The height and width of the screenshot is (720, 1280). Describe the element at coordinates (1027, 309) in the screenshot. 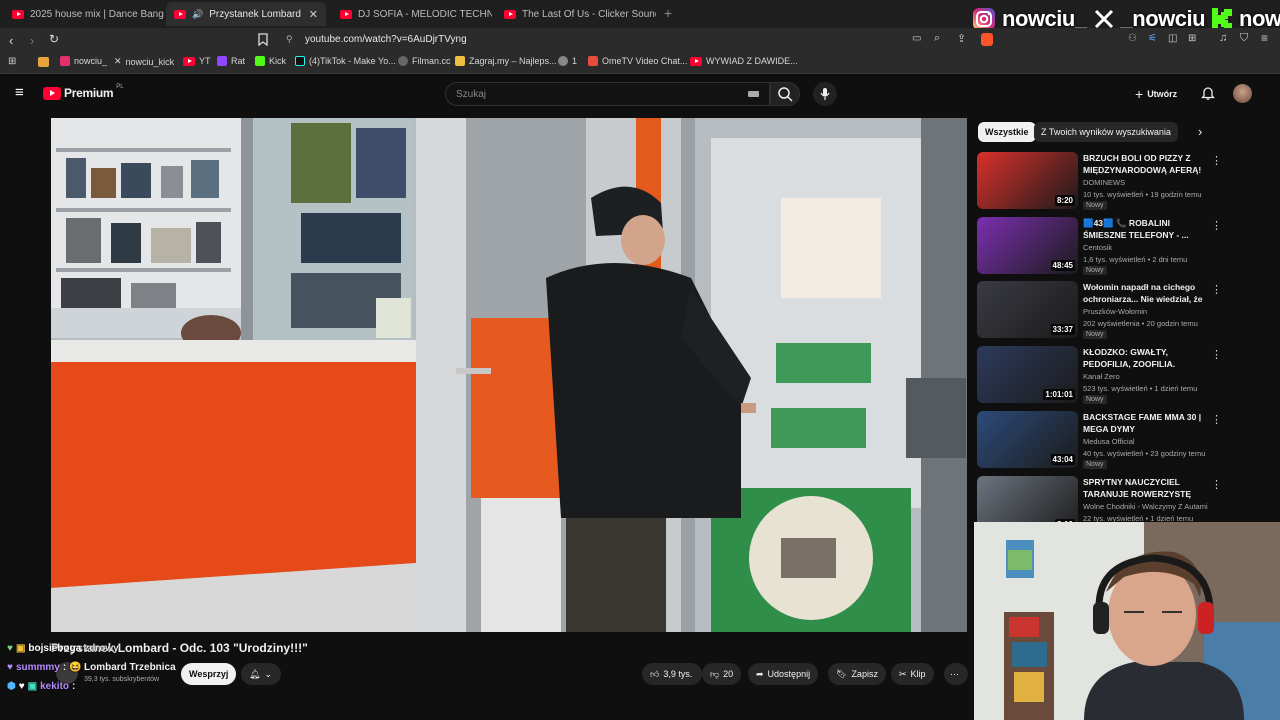

I see `video-thumbnail: 33:37` at that location.